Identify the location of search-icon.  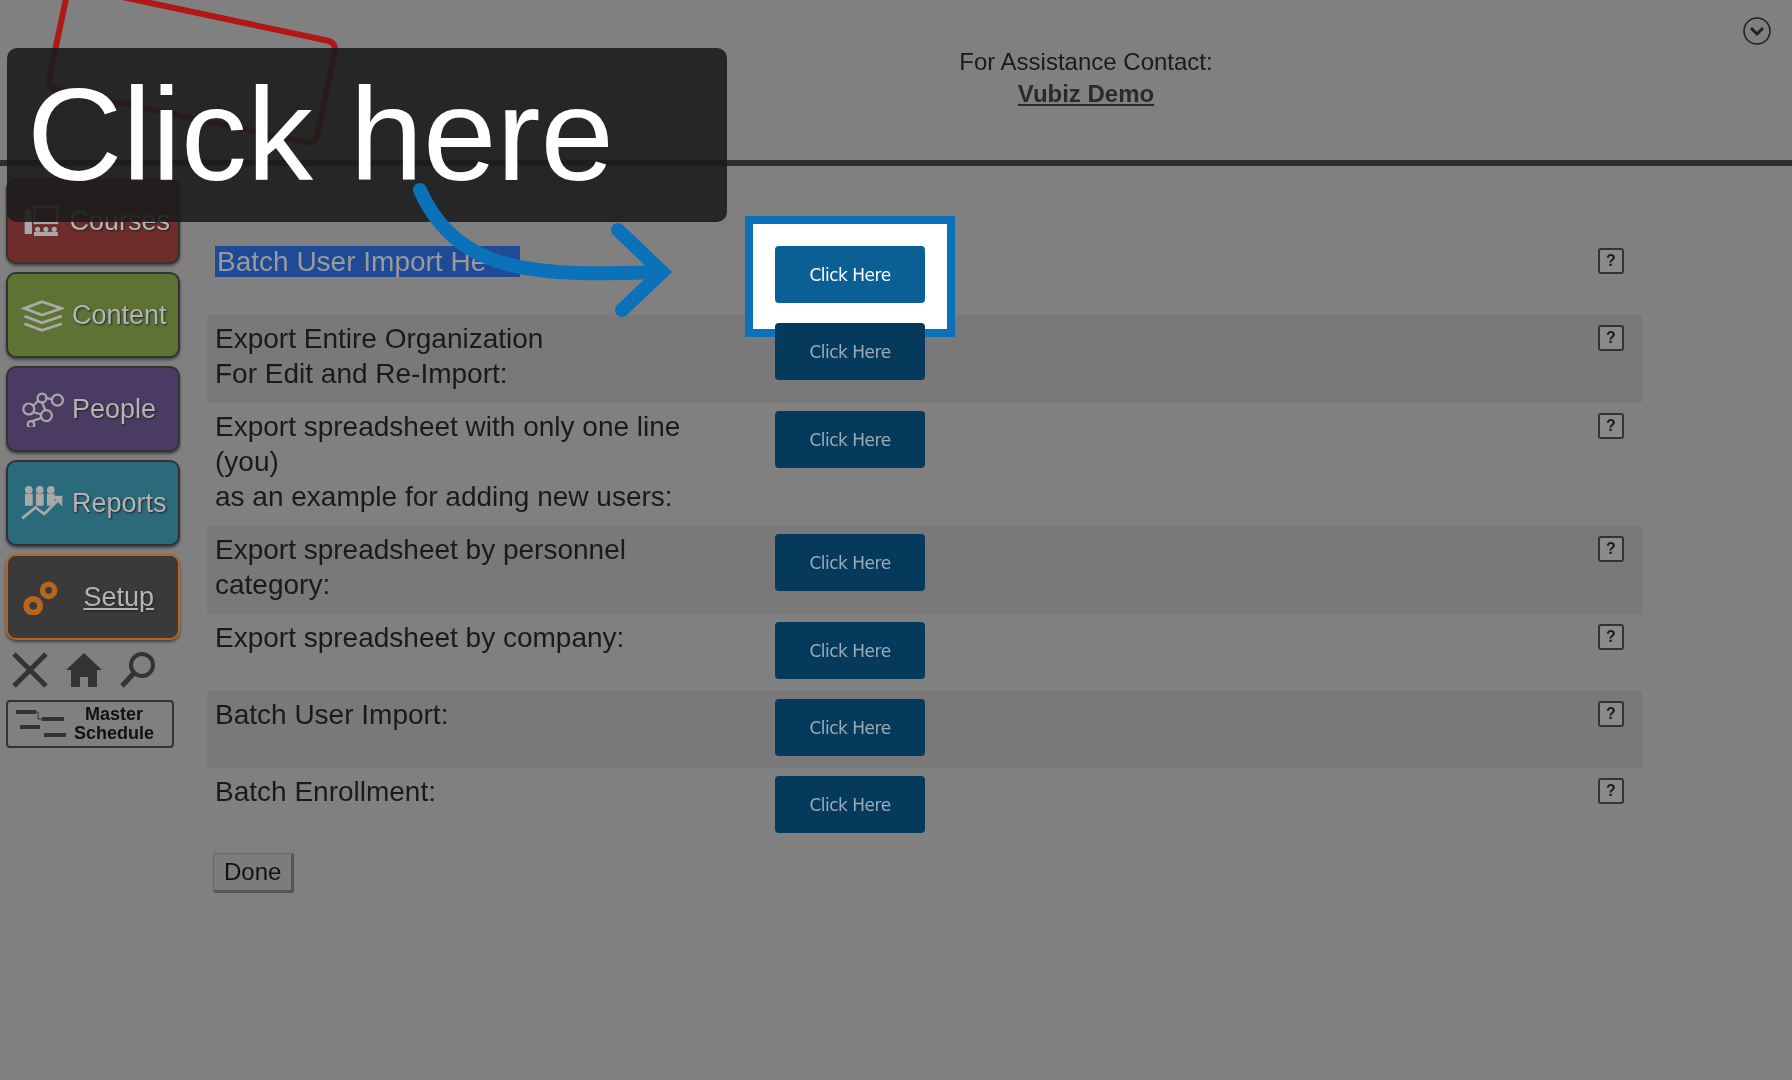
(138, 670).